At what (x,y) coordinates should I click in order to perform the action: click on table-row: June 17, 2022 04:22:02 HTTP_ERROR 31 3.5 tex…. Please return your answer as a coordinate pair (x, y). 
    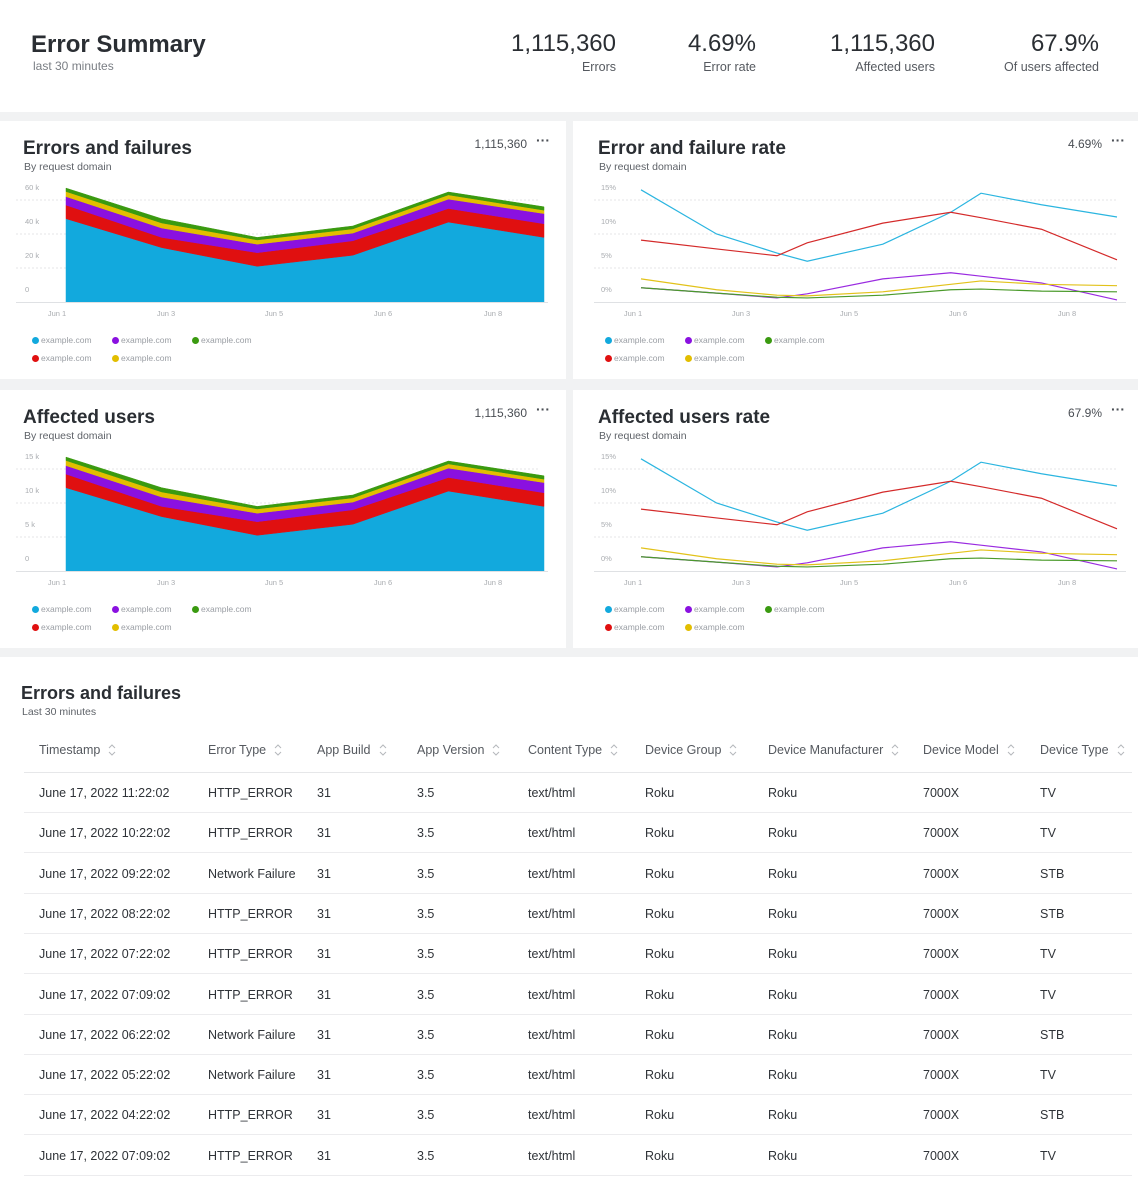
    Looking at the image, I should click on (578, 1115).